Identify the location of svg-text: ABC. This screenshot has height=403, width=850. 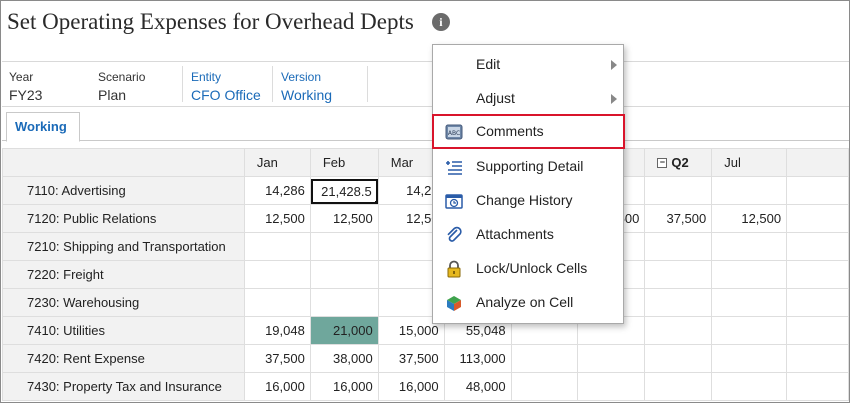
(454, 133).